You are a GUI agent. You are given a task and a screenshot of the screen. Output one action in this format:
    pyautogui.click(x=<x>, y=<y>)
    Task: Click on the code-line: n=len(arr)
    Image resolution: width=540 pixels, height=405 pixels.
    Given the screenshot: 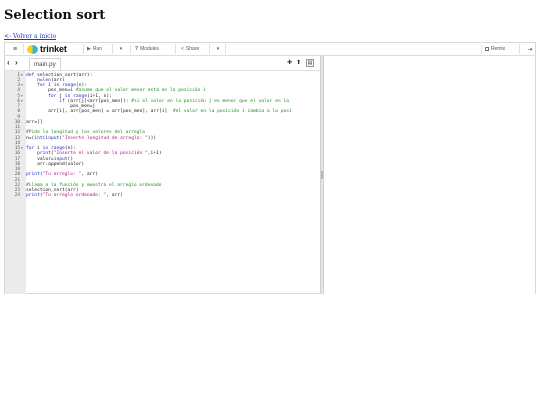 What is the action you would take?
    pyautogui.click(x=51, y=80)
    